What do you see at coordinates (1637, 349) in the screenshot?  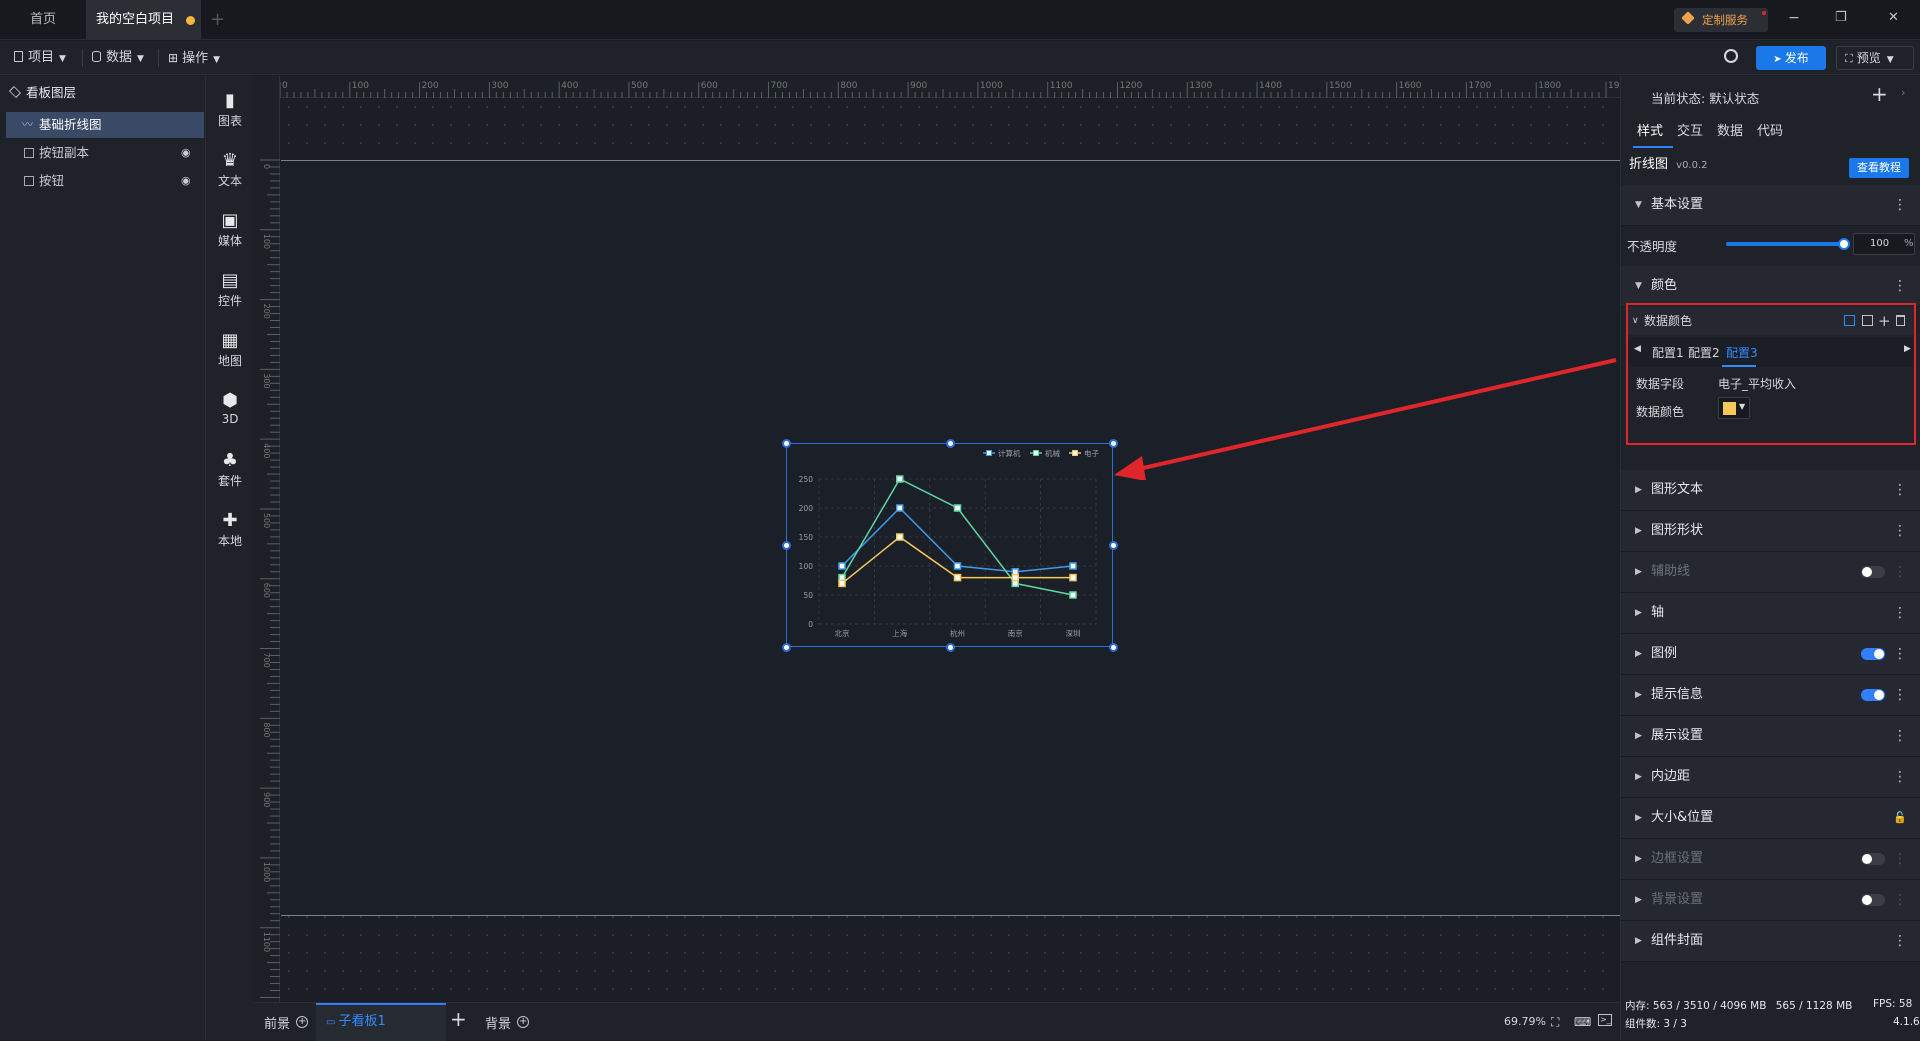 I see `caret-left-icon: ◀` at bounding box center [1637, 349].